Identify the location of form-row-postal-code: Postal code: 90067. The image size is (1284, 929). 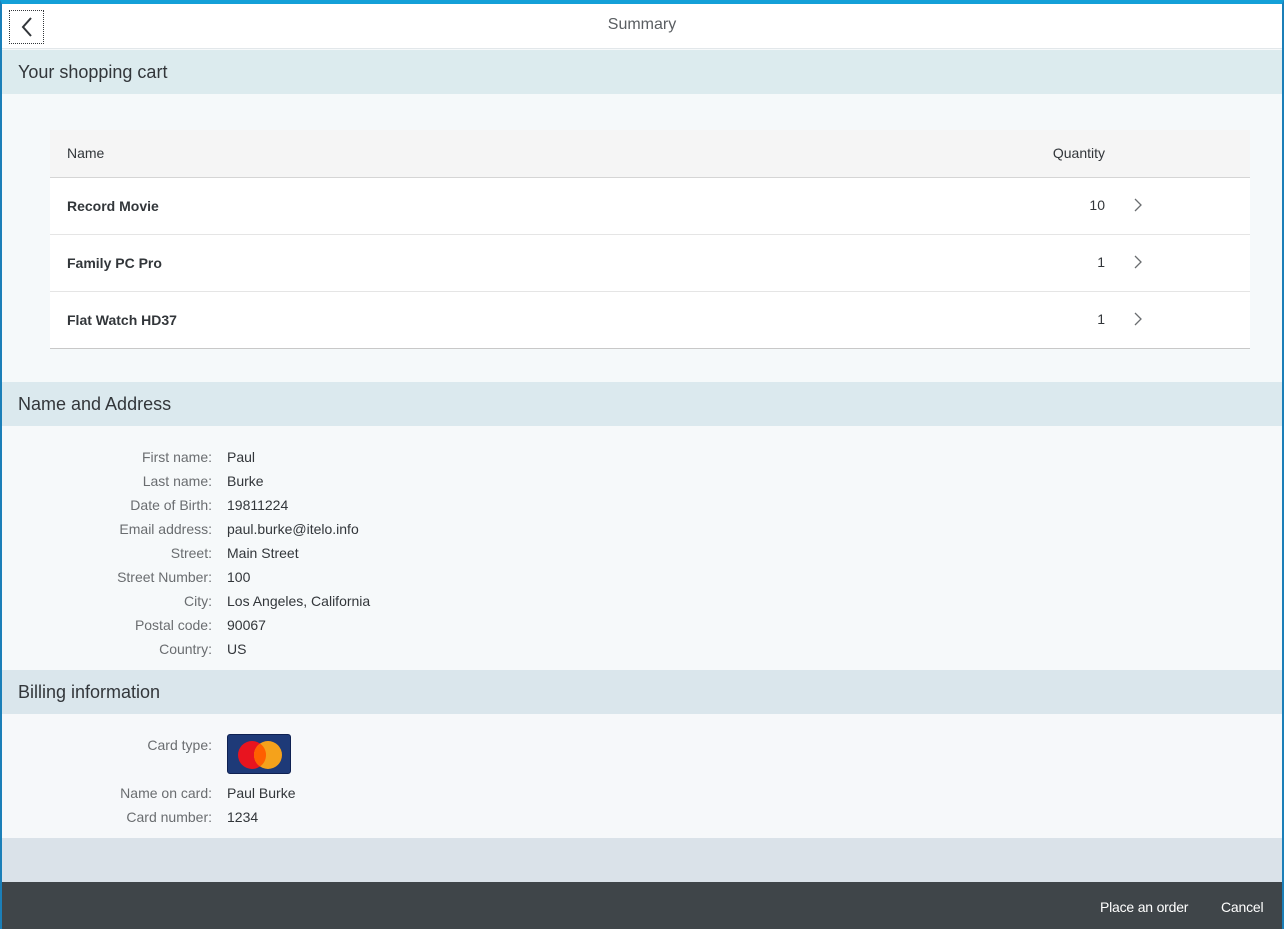
(302, 628).